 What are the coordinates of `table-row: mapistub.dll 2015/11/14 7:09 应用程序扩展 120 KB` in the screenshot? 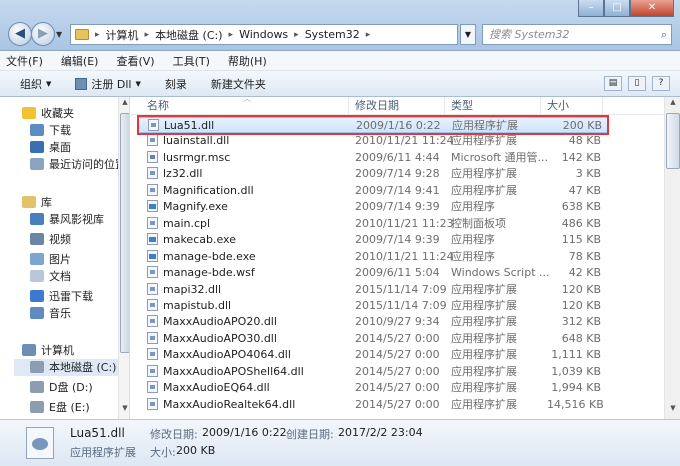 It's located at (373, 306).